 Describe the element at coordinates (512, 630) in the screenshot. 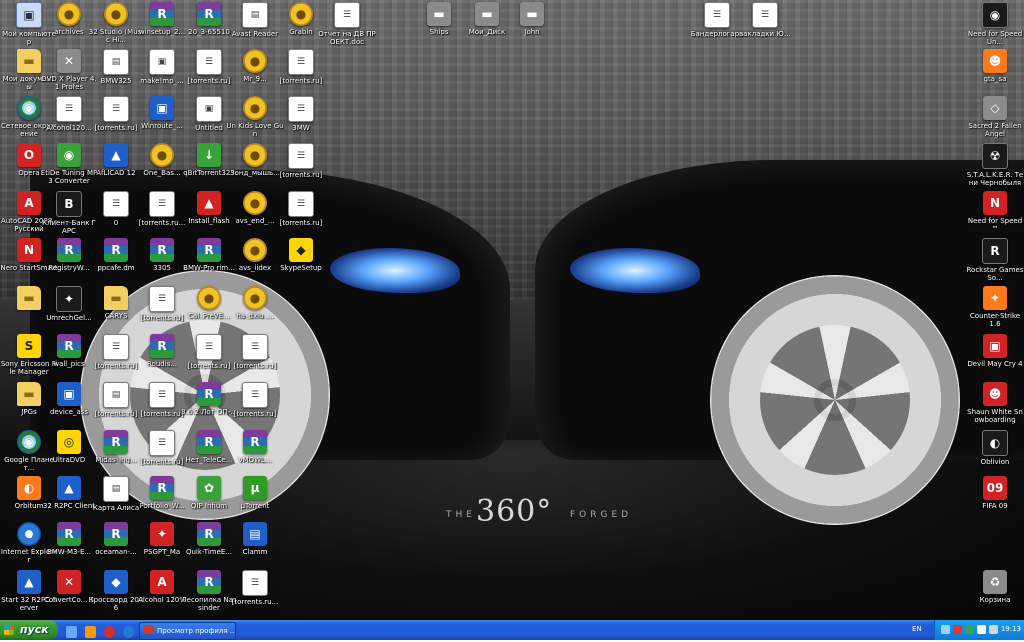

I see `taskbar: пуск Просмотр профиля ... EN 19:13` at that location.